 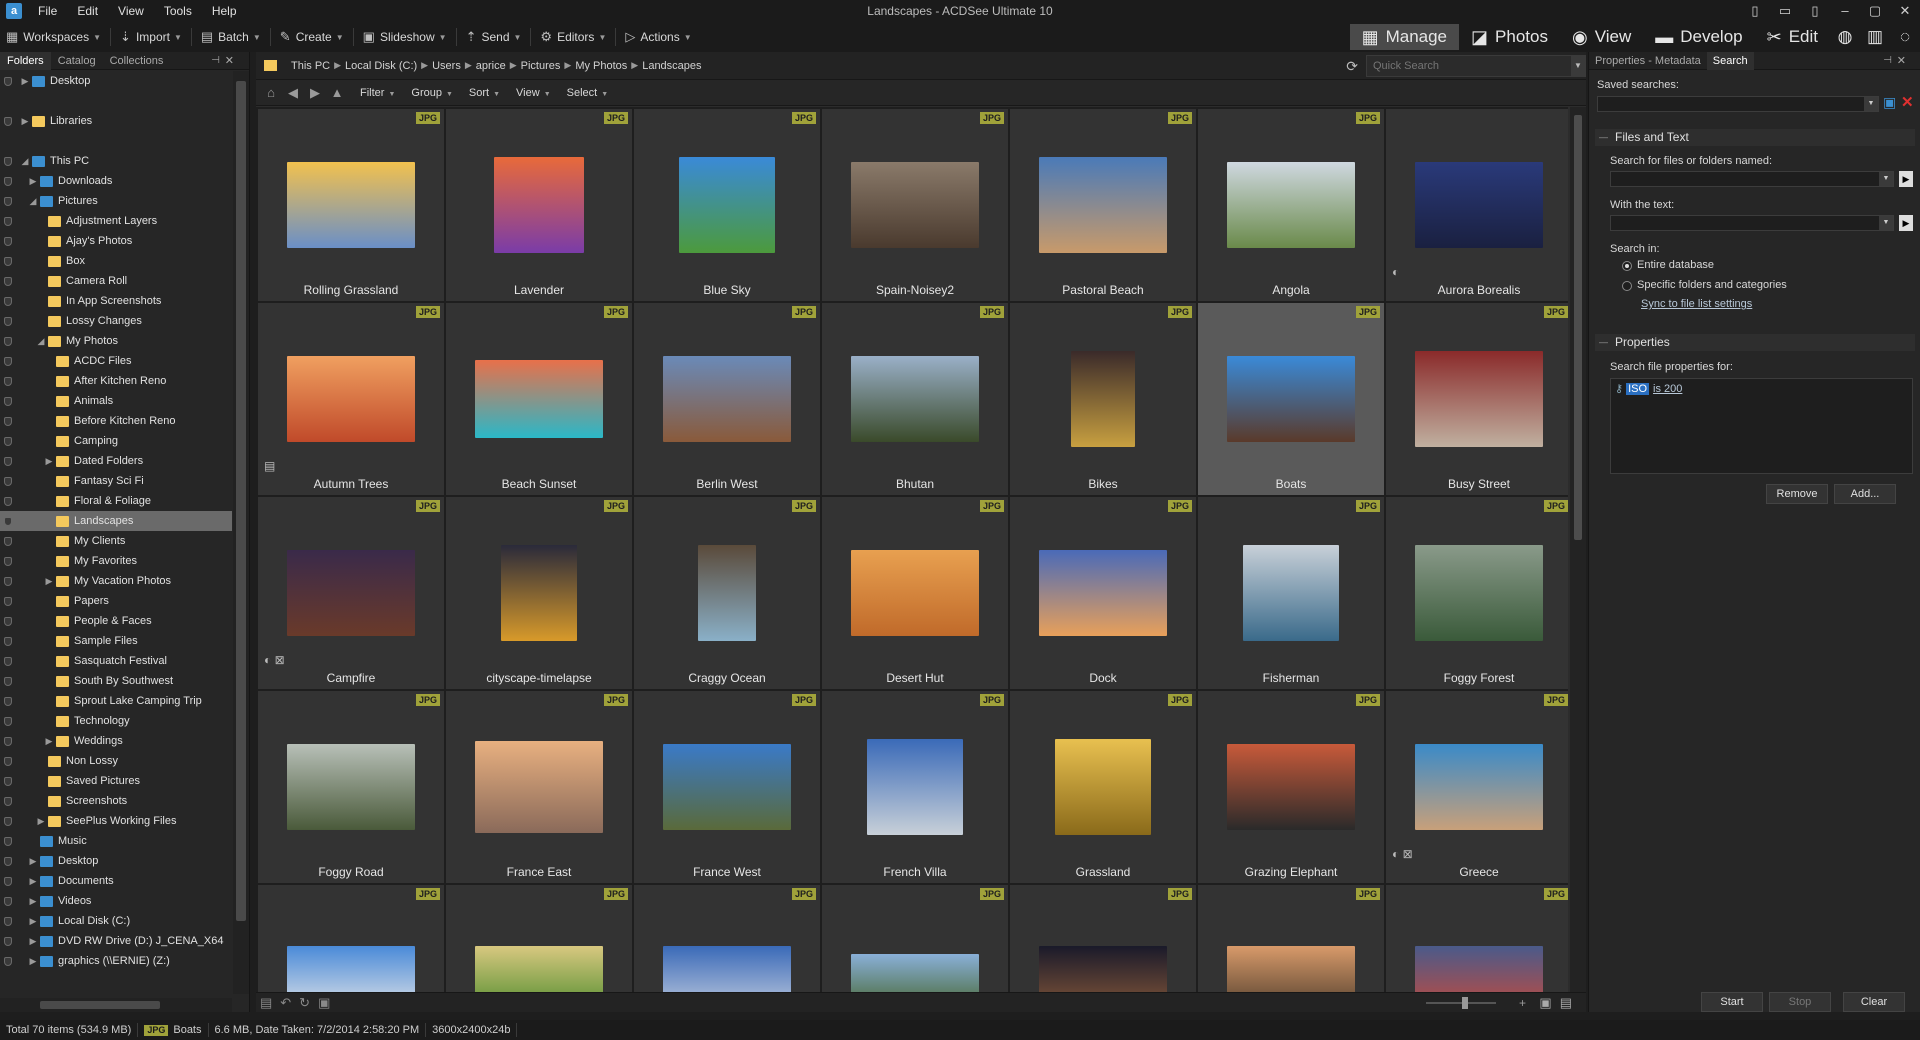 What do you see at coordinates (337, 92) in the screenshot?
I see `up-icon: ▲` at bounding box center [337, 92].